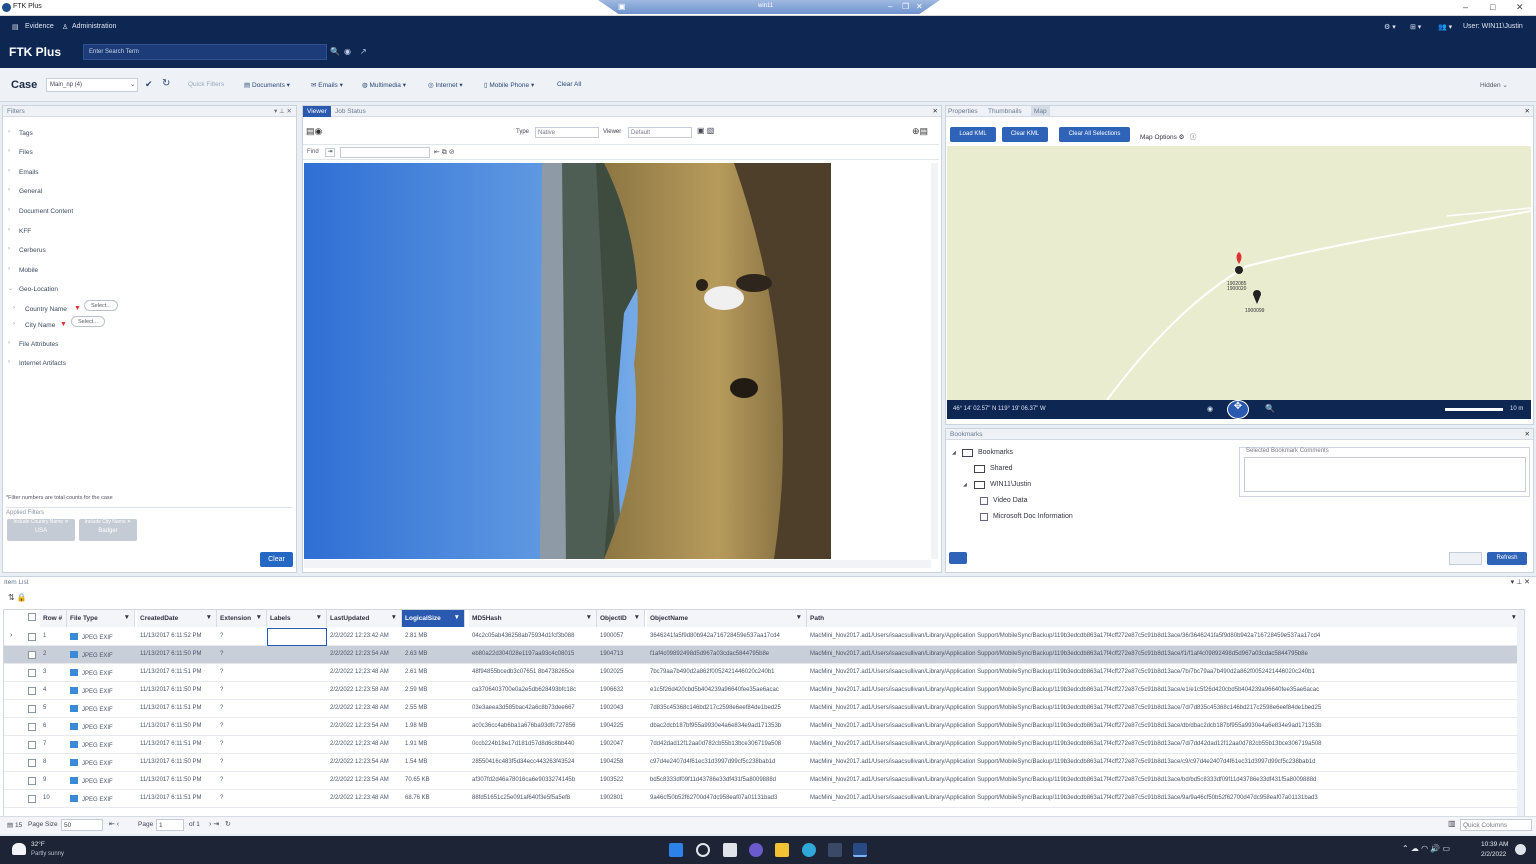  I want to click on filter-item: Files, so click(26, 152).